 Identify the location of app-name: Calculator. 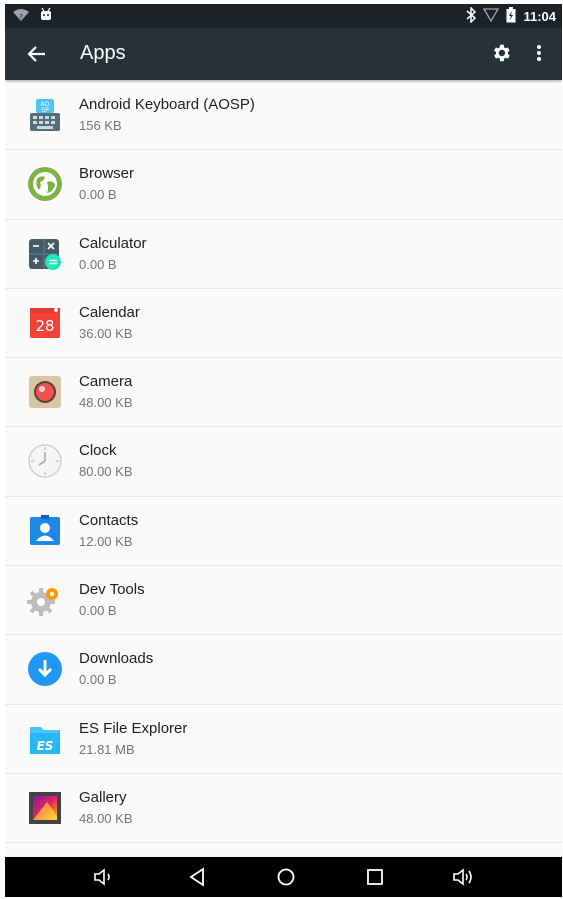
(113, 243).